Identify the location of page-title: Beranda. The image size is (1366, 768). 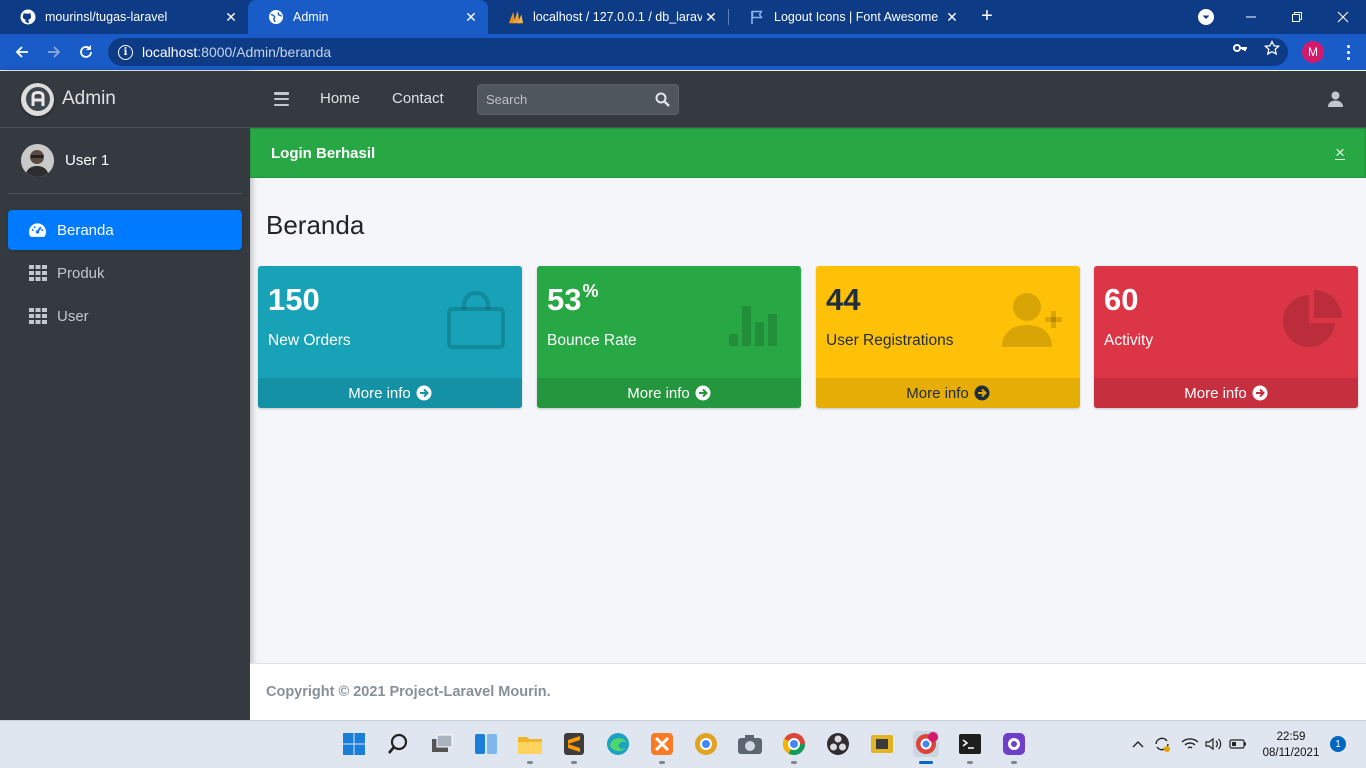
(315, 225).